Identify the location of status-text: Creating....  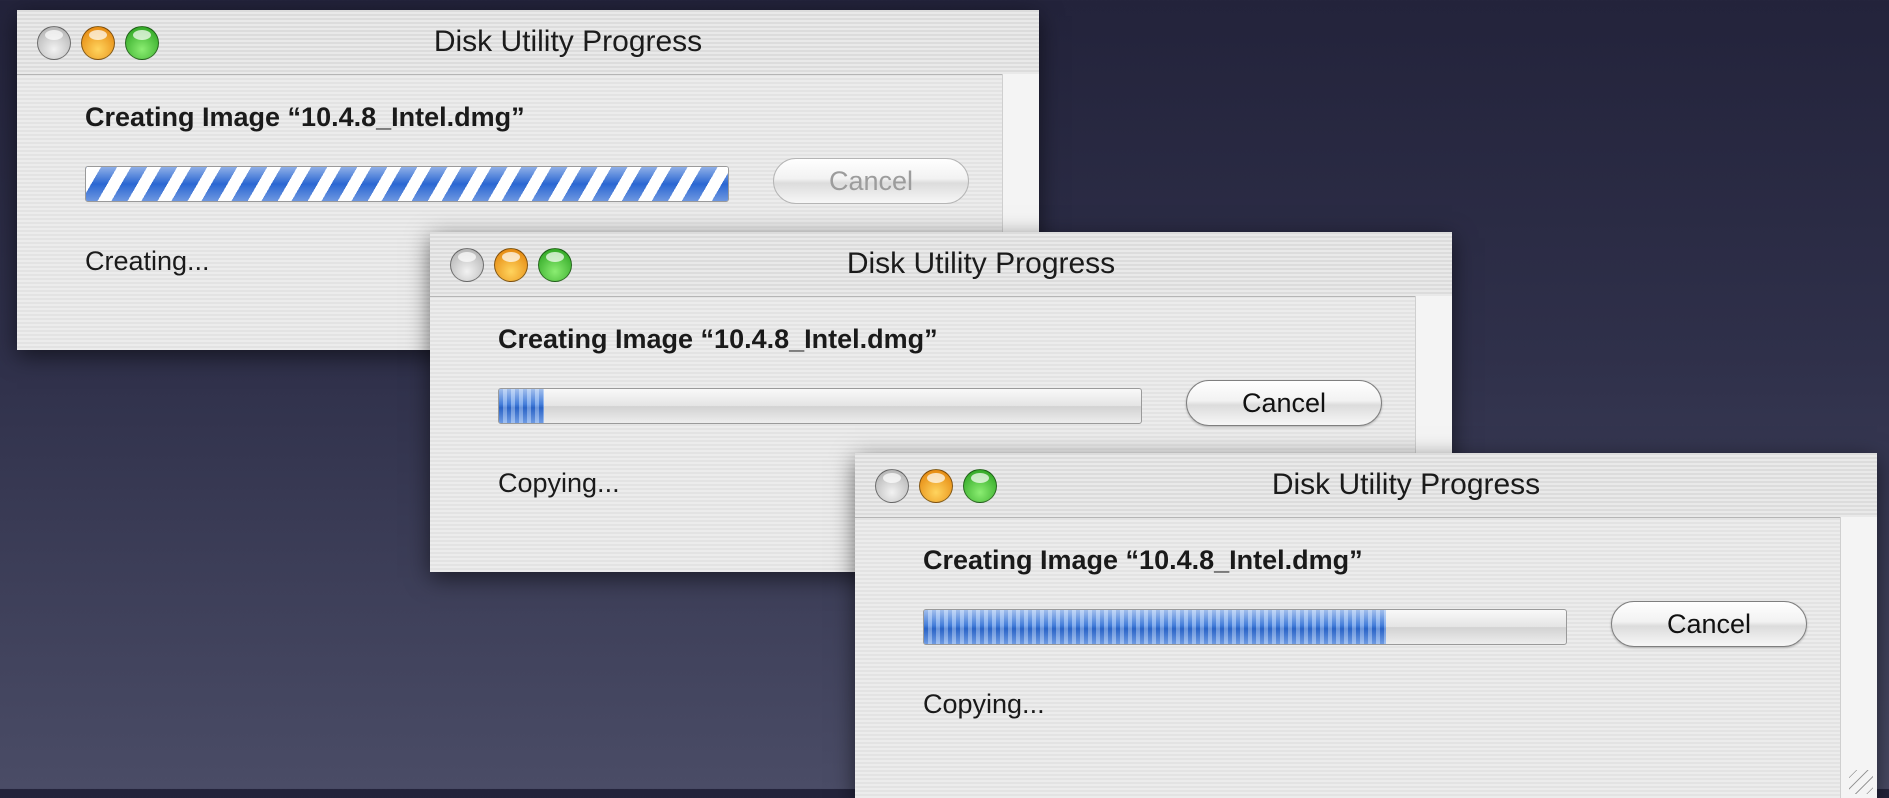
(147, 261).